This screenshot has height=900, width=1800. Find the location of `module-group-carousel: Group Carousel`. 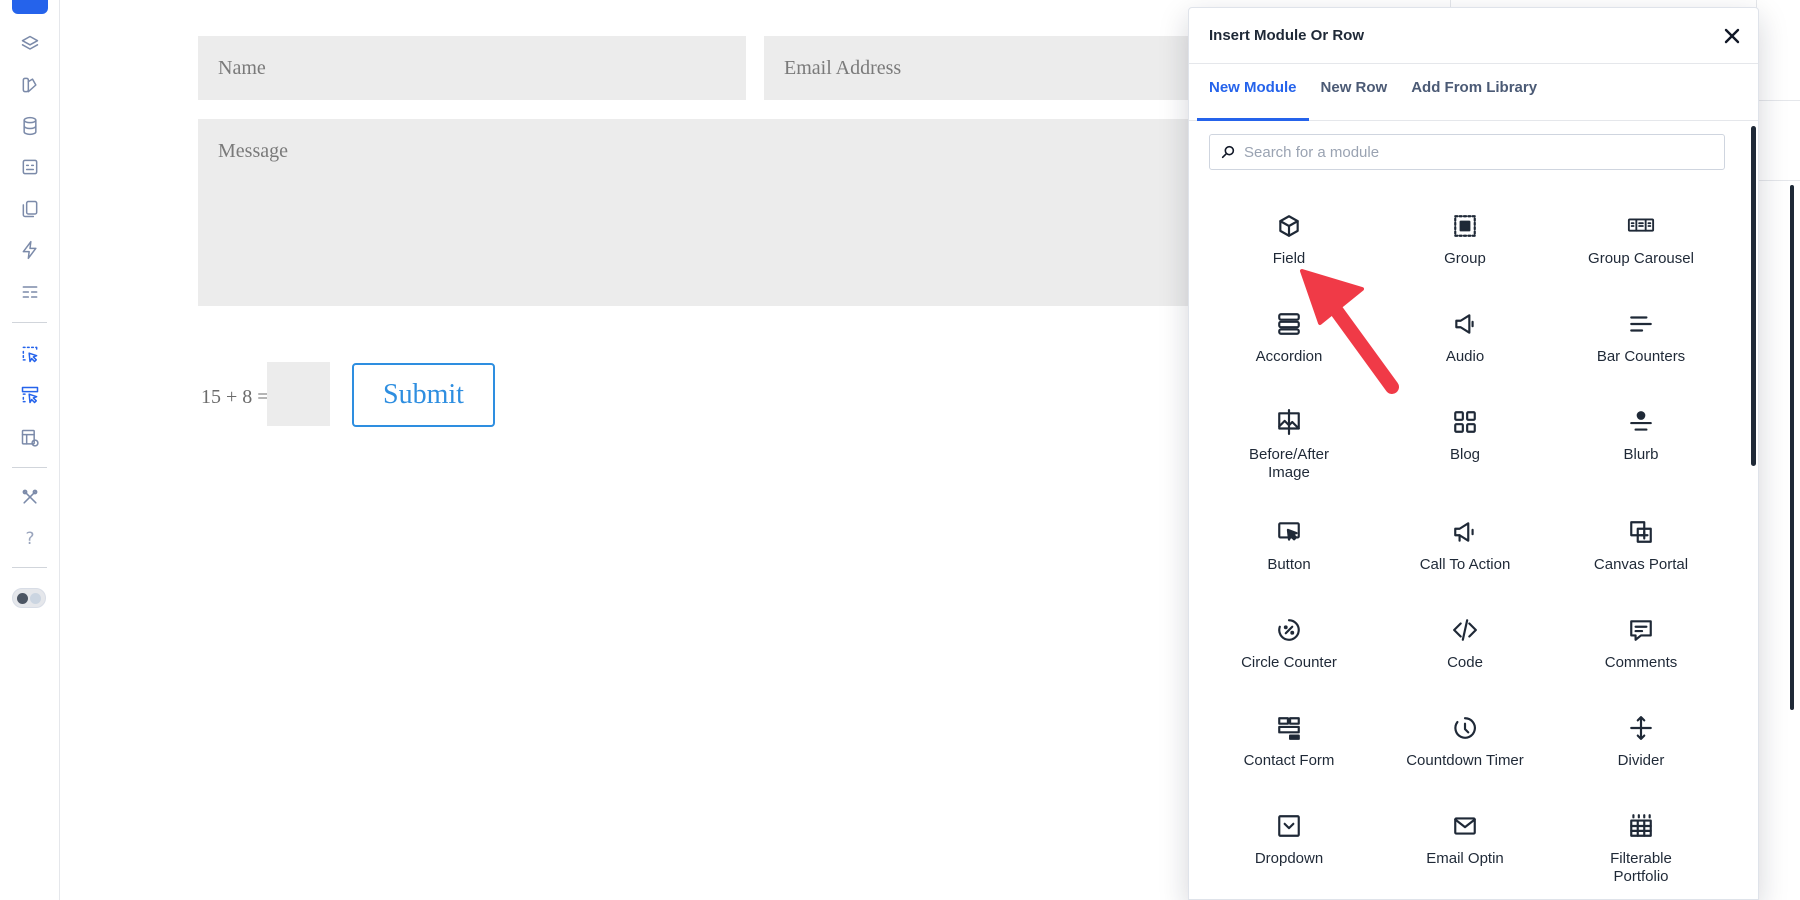

module-group-carousel: Group Carousel is located at coordinates (1641, 253).